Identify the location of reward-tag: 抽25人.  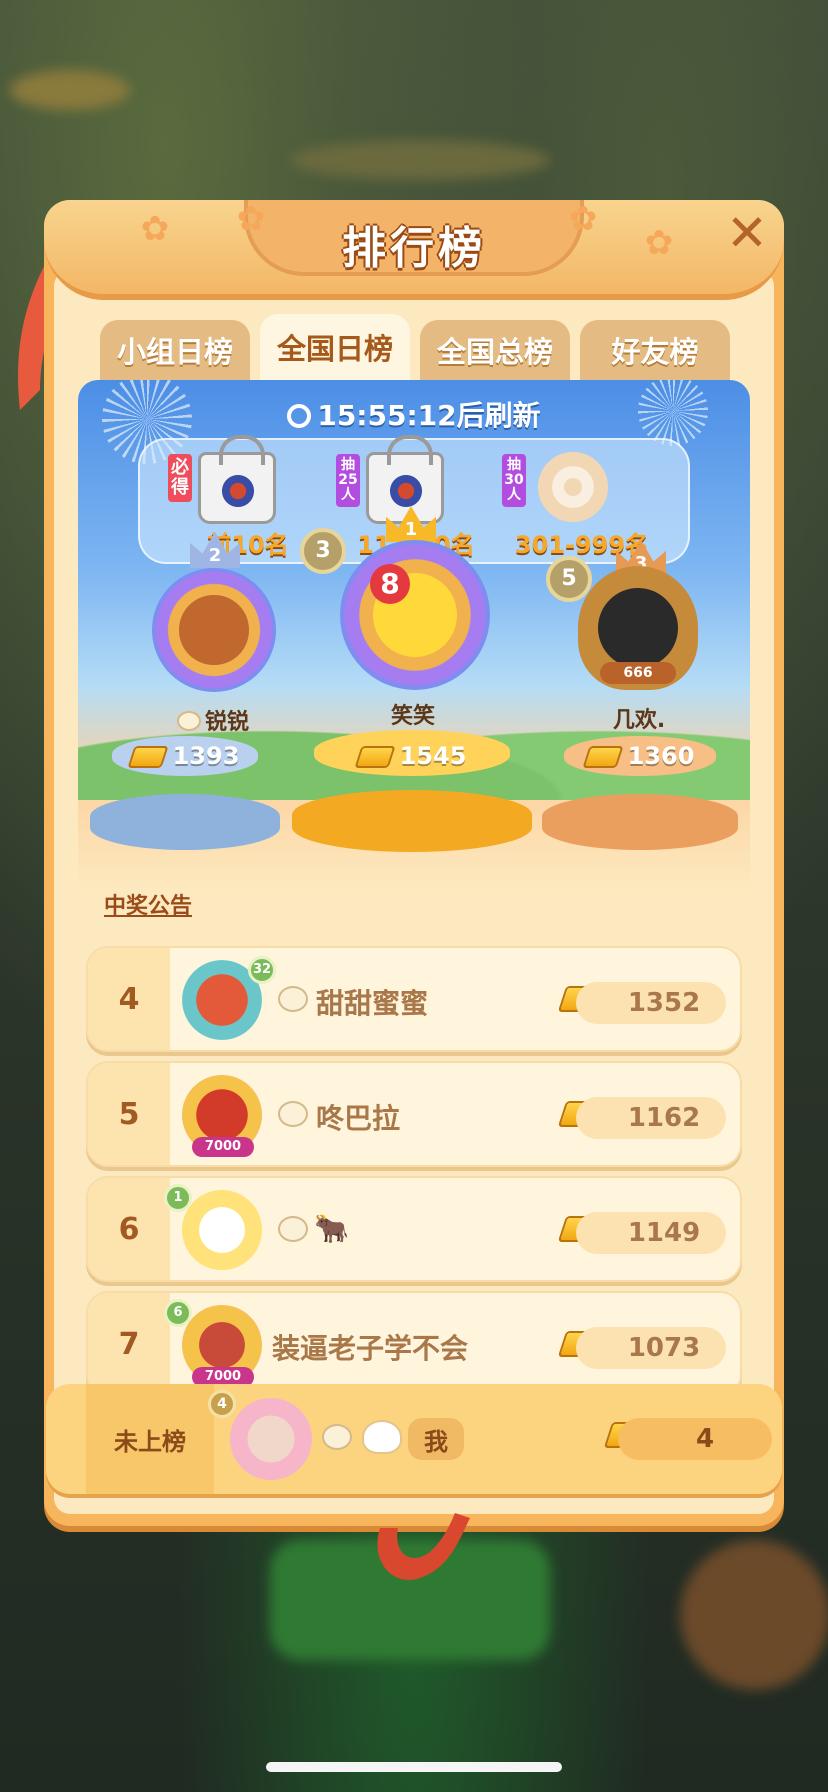
(348, 480).